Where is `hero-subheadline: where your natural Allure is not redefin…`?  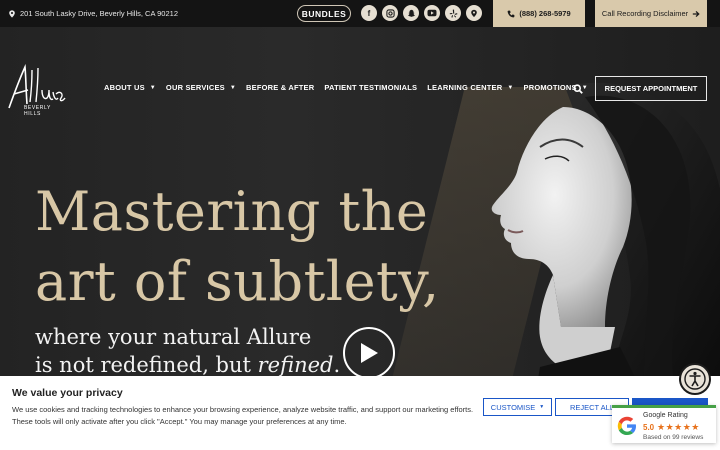 hero-subheadline: where your natural Allure is not redefin… is located at coordinates (187, 350).